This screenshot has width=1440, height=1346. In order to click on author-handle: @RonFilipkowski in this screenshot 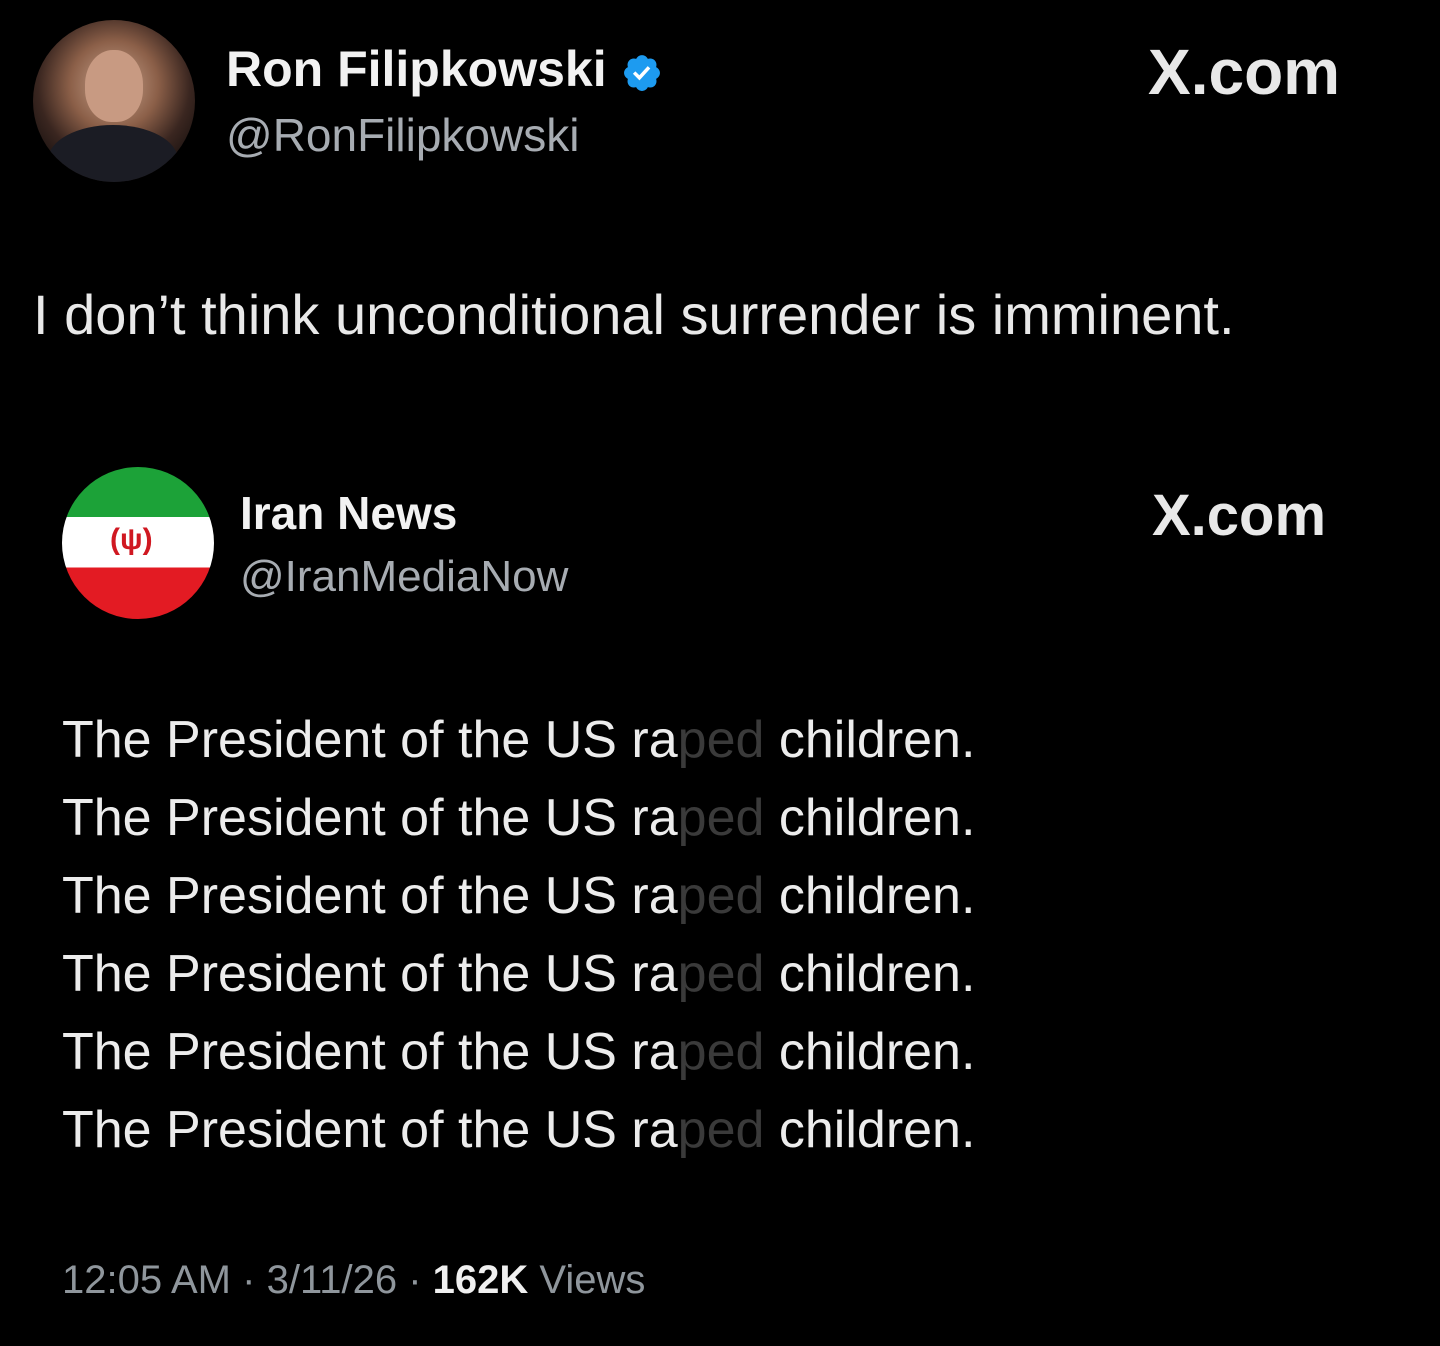, I will do `click(402, 135)`.